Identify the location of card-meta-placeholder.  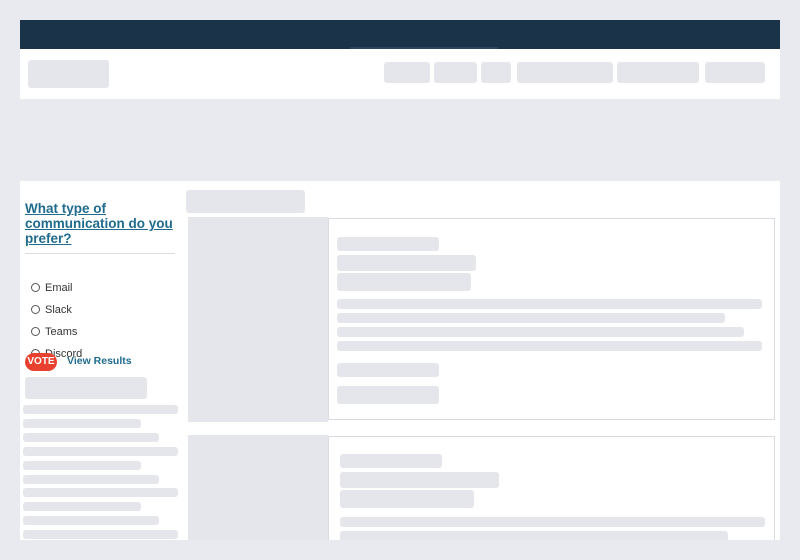
(388, 370).